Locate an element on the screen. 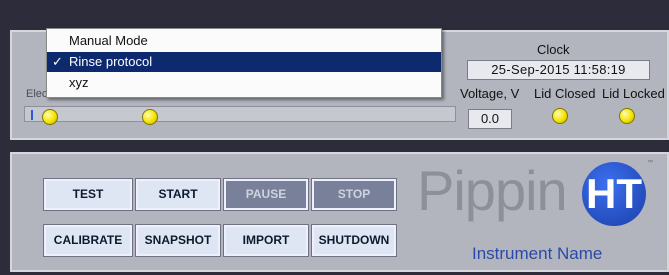 This screenshot has height=275, width=669. pippin-logo: Pippin is located at coordinates (492, 190).